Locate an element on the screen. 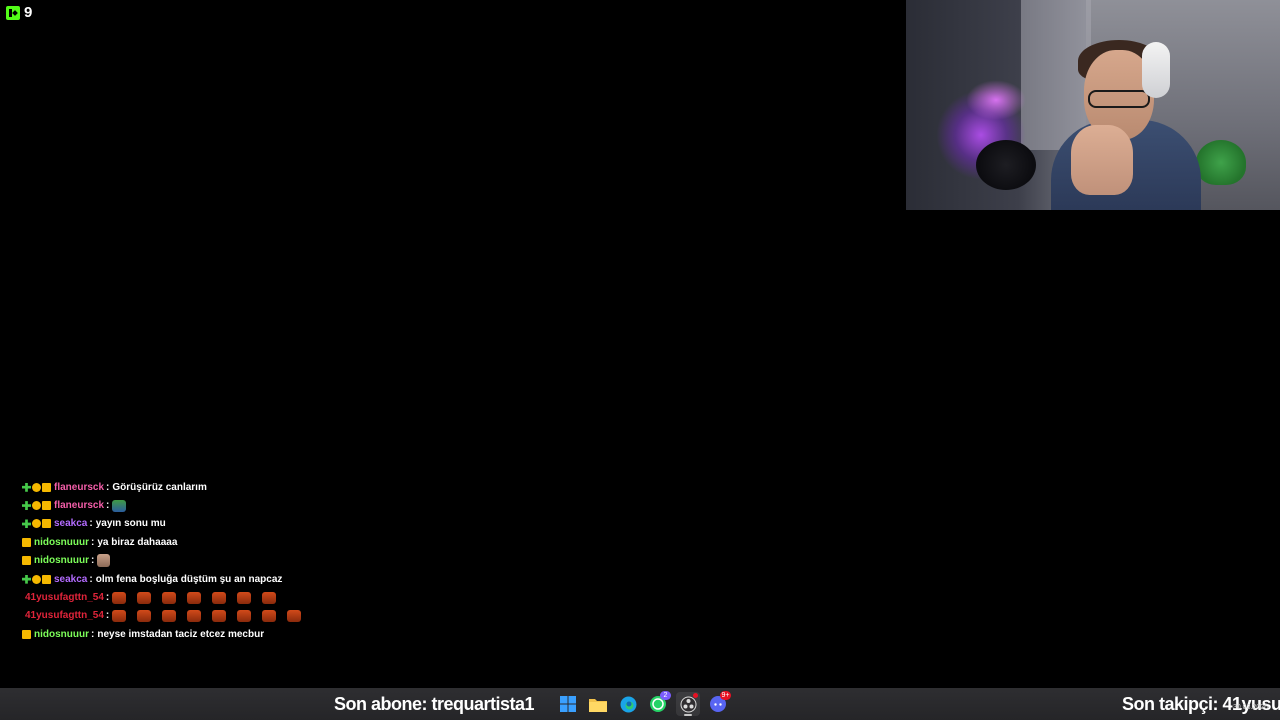 The height and width of the screenshot is (720, 1280). obs-recording-dot is located at coordinates (695, 695).